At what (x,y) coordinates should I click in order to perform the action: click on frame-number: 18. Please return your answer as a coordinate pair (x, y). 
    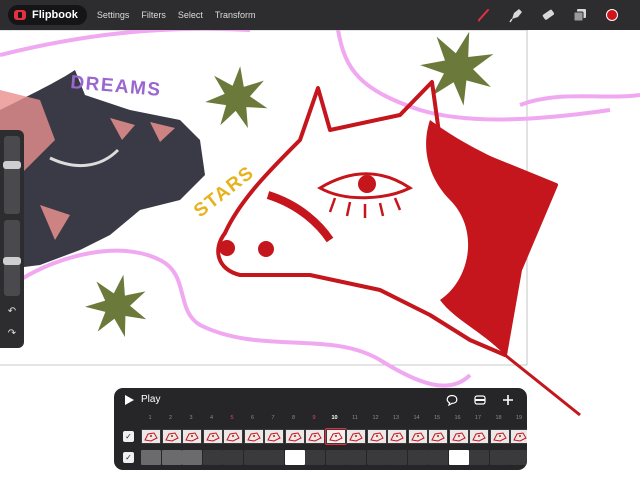
    Looking at the image, I should click on (499, 418).